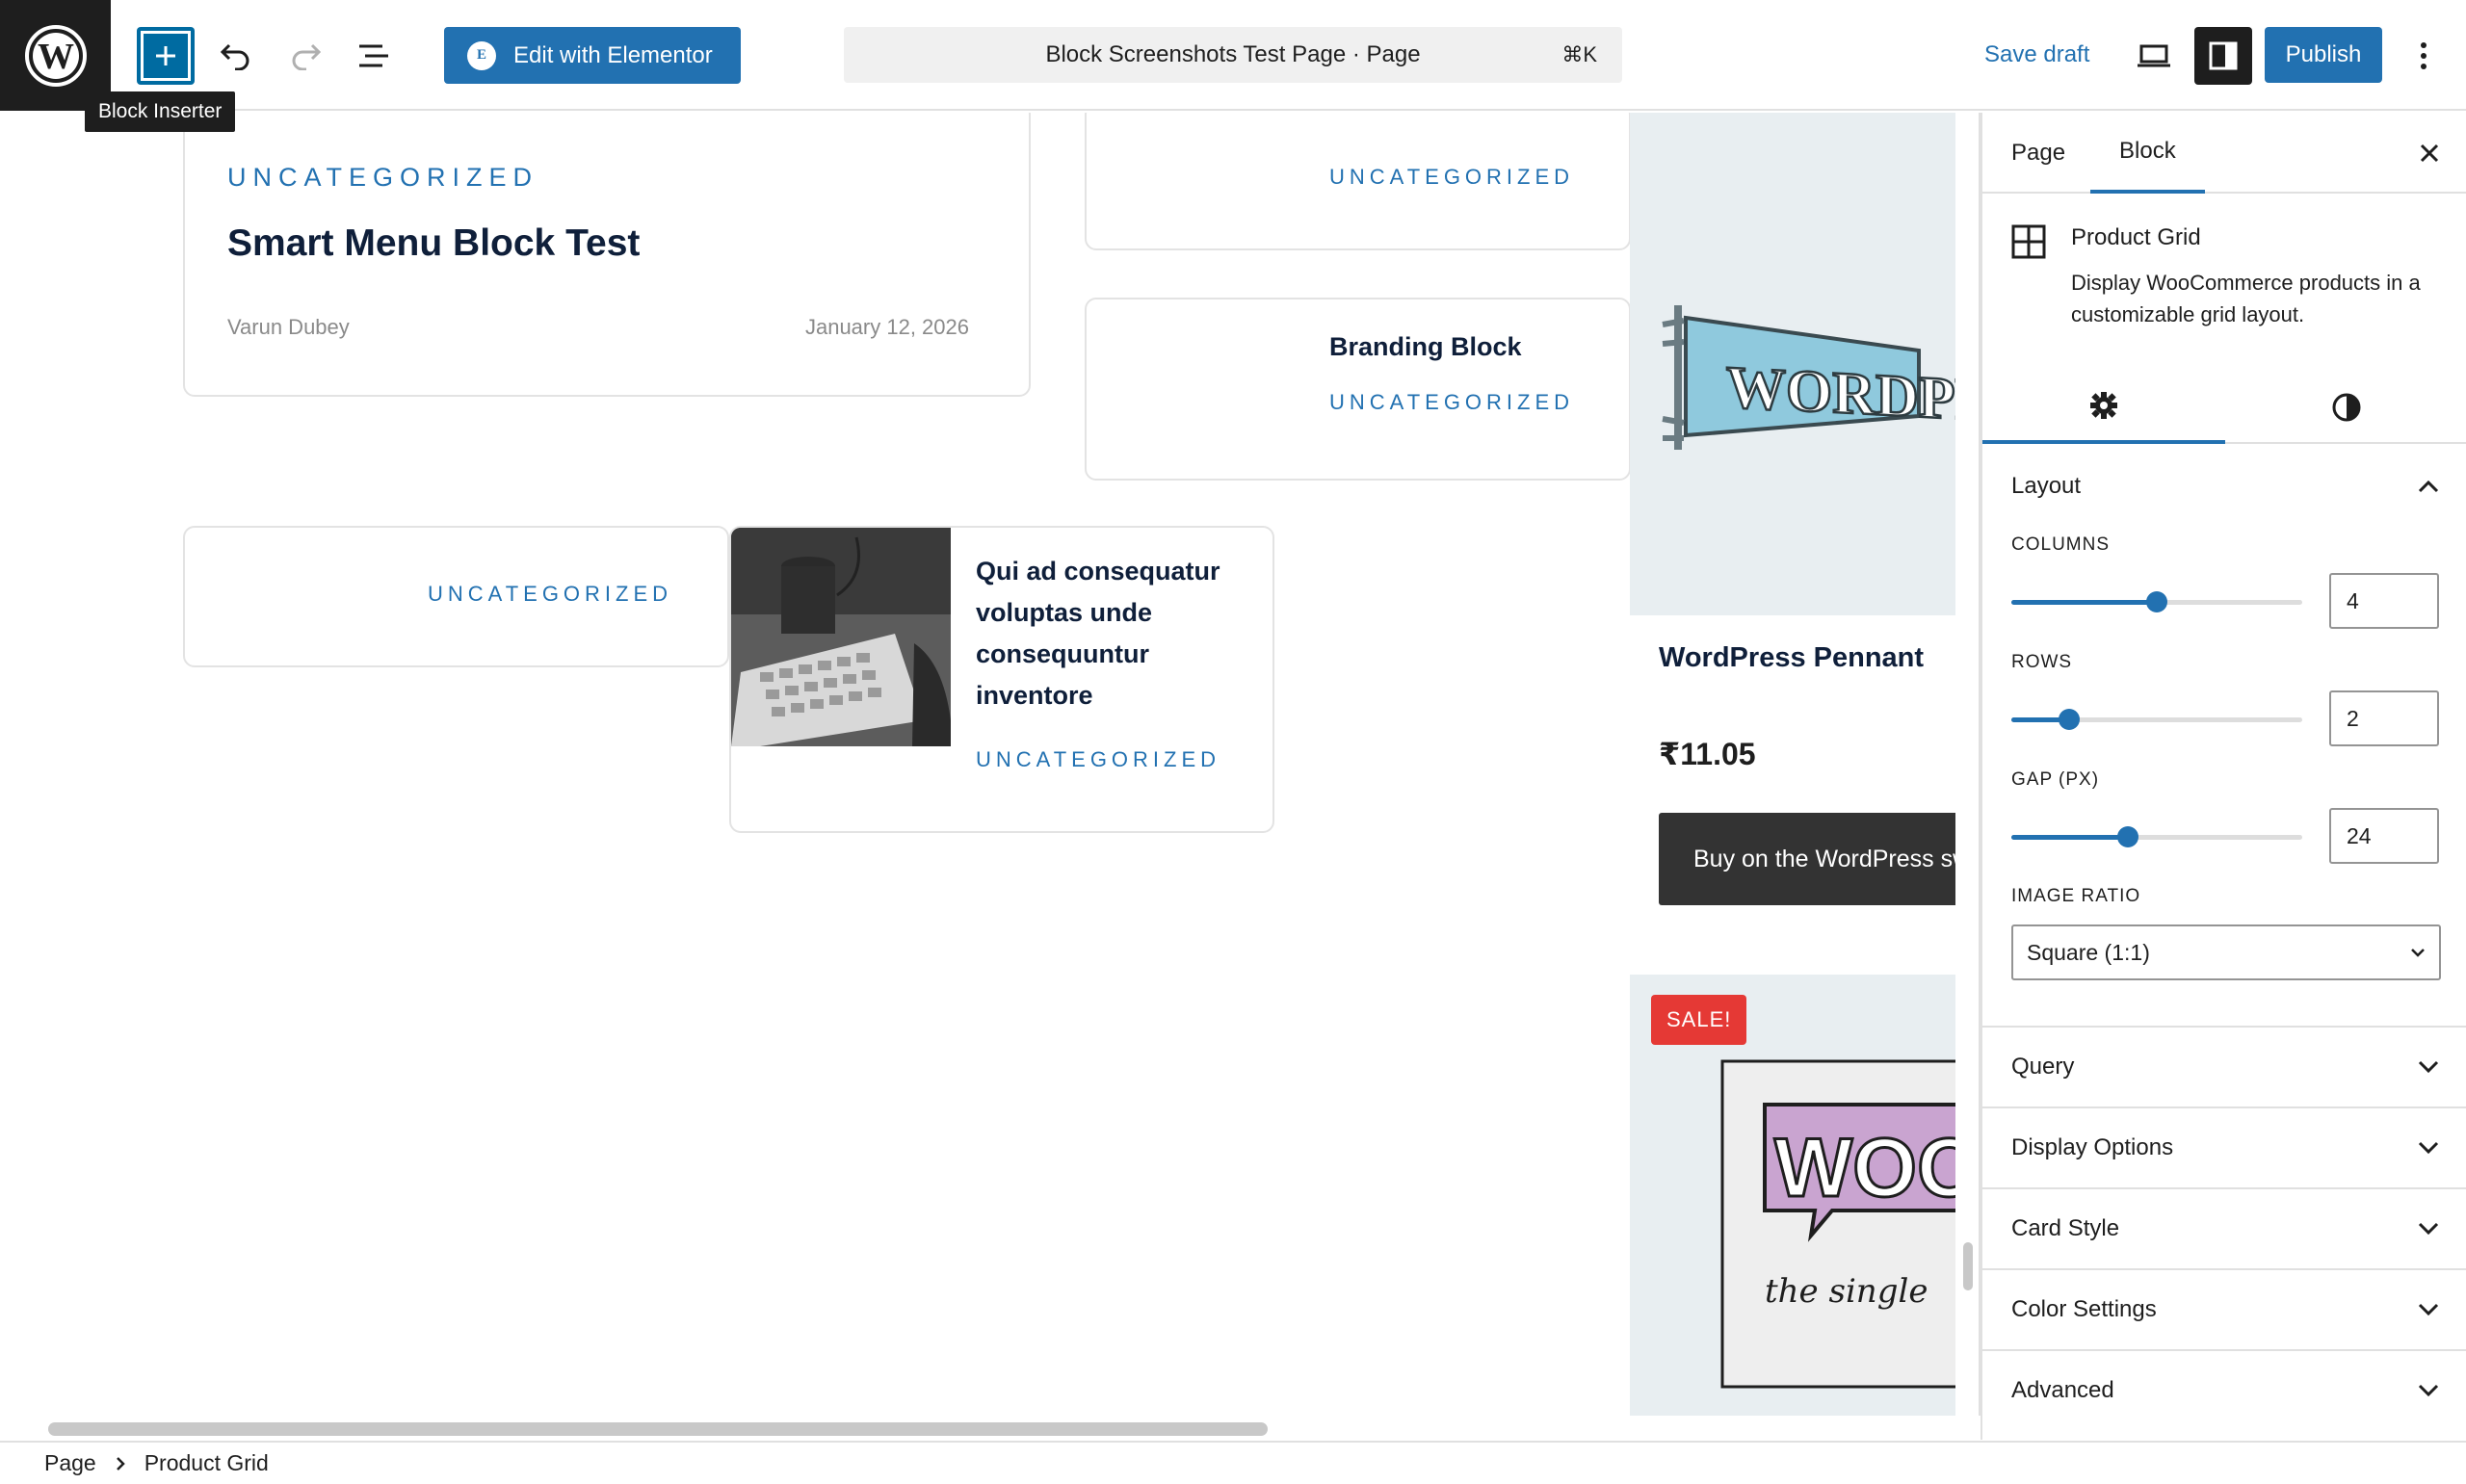 The image size is (2466, 1484). I want to click on post-title-line: Qui ad consequatur, so click(1098, 571).